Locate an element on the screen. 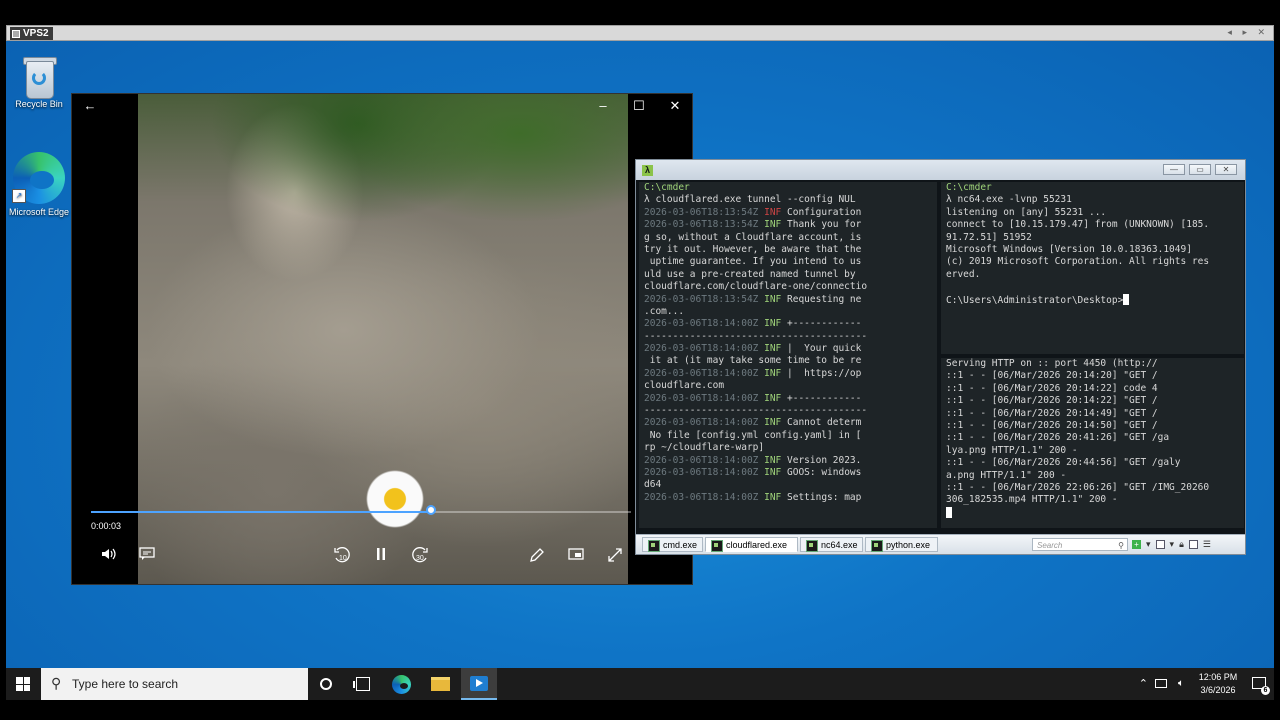 This screenshot has height=720, width=1280. console-text: --------------------------------------- is located at coordinates (756, 336).